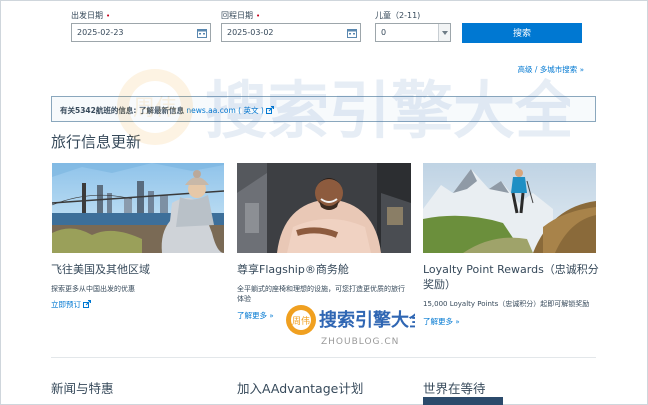 Image resolution: width=648 pixels, height=405 pixels. Describe the element at coordinates (87, 304) in the screenshot. I see `external-link-icon` at that location.